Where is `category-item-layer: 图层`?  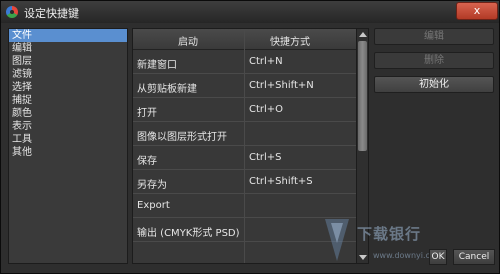 category-item-layer: 图层 is located at coordinates (68, 61).